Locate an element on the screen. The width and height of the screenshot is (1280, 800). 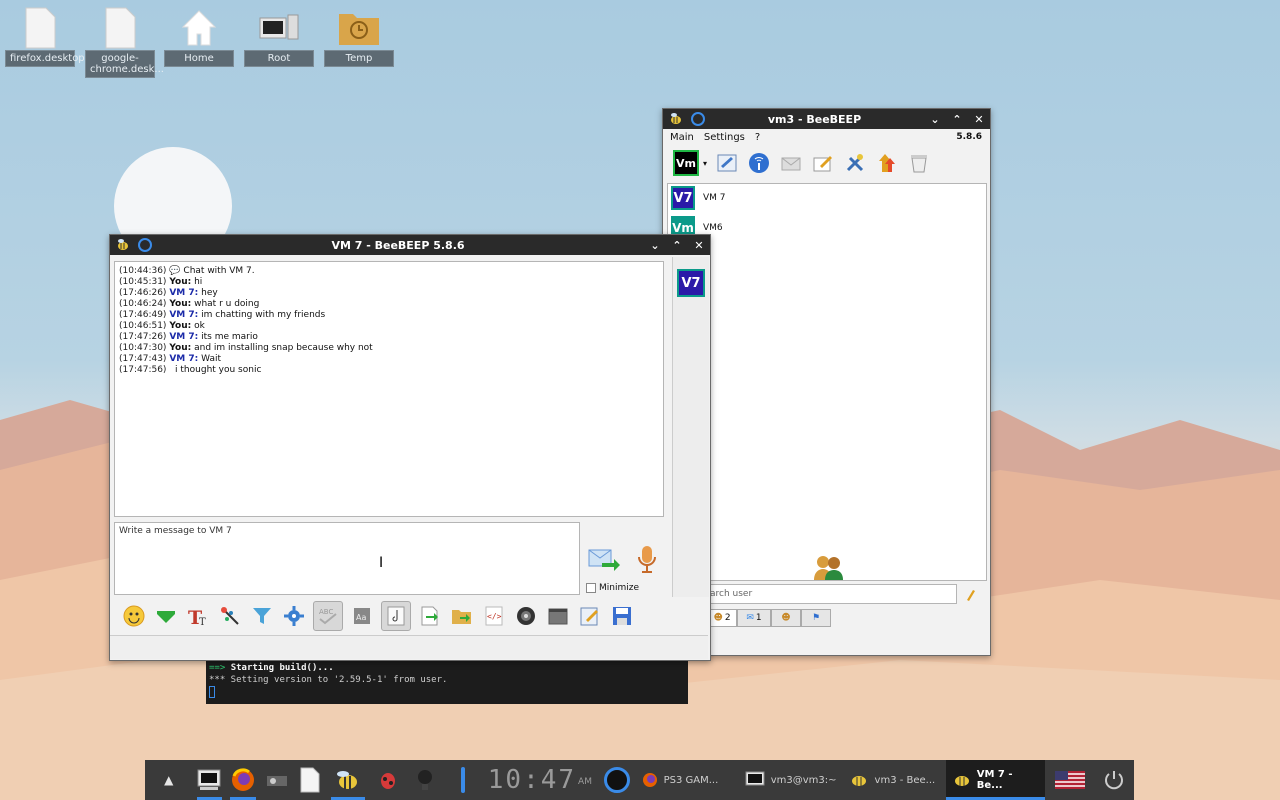
terminal-cursor is located at coordinates (212, 692).